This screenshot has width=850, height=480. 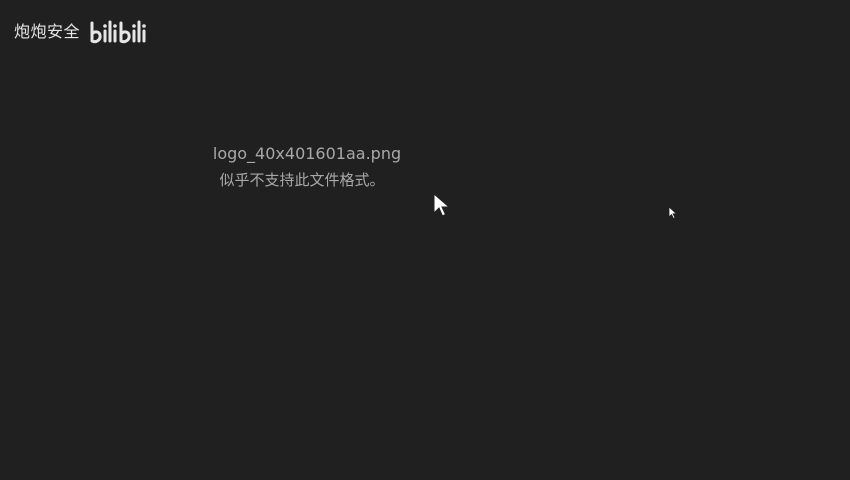 I want to click on file-name: logo_40x401601aa.png, so click(x=307, y=153).